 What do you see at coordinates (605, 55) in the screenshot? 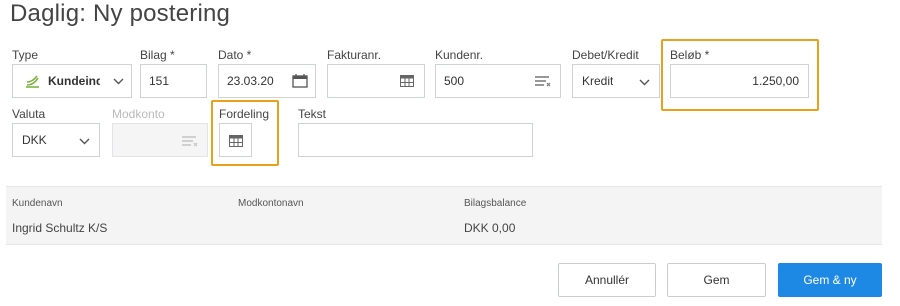
I see `debet-kredit-label: Debet/Kredit` at bounding box center [605, 55].